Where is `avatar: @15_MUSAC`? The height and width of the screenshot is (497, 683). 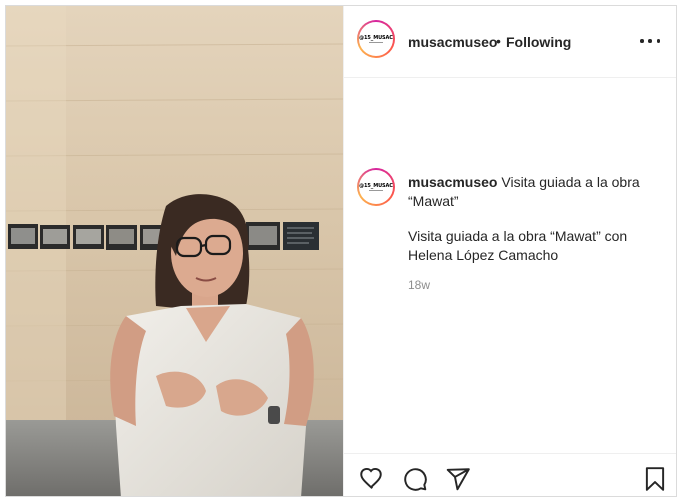
avatar: @15_MUSAC is located at coordinates (376, 39).